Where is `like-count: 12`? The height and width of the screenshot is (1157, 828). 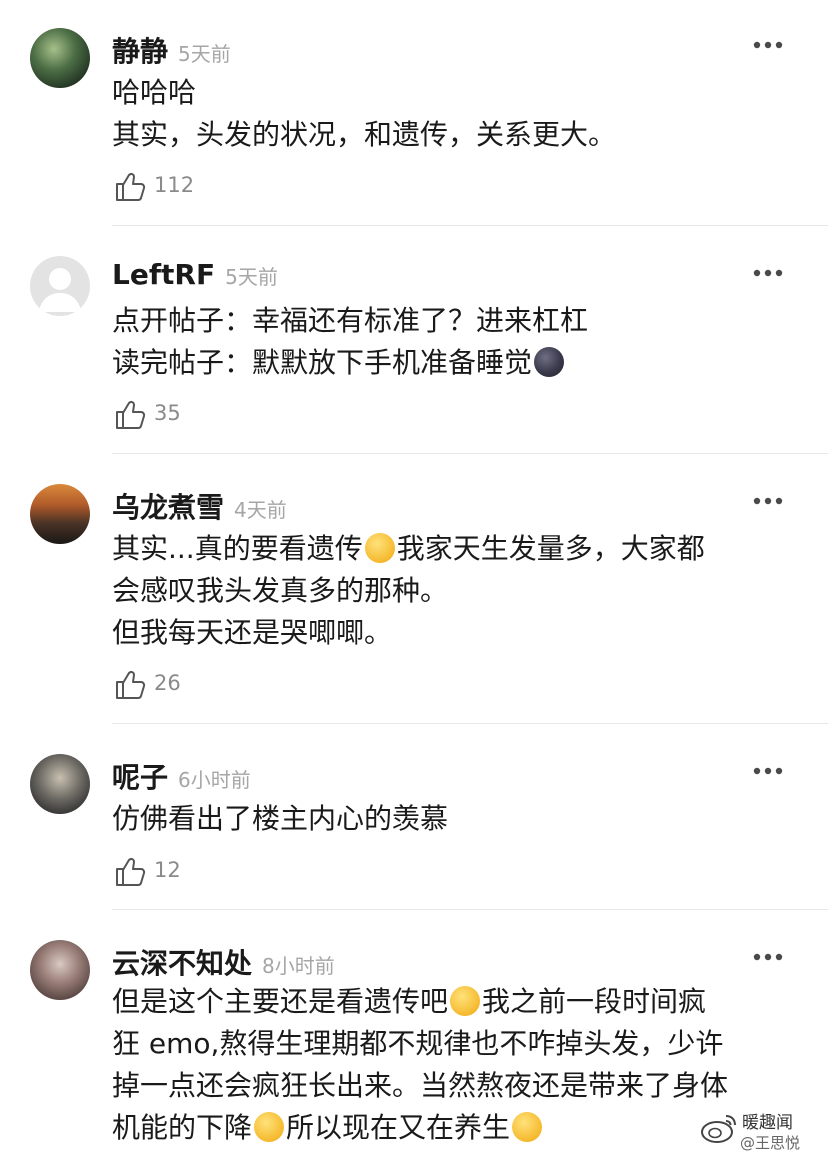
like-count: 12 is located at coordinates (167, 870).